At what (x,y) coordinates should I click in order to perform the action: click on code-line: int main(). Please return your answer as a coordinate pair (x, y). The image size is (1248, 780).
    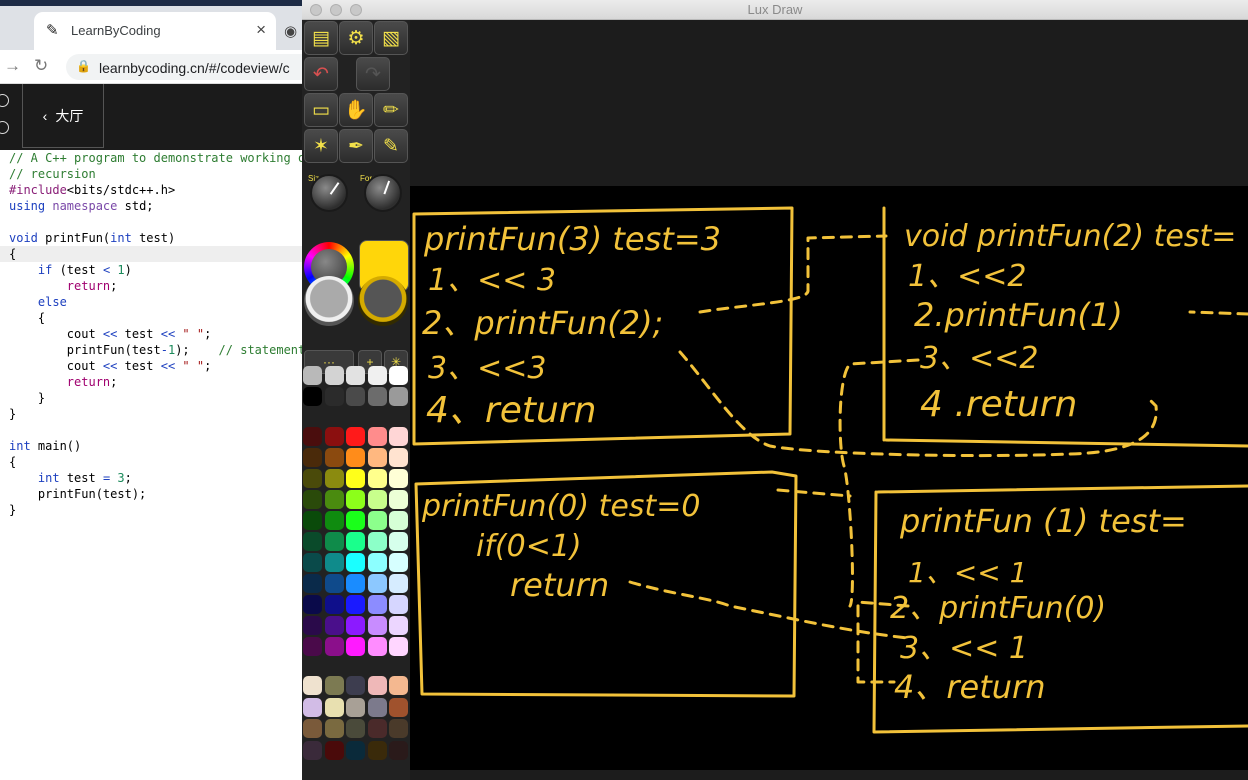
    Looking at the image, I should click on (151, 446).